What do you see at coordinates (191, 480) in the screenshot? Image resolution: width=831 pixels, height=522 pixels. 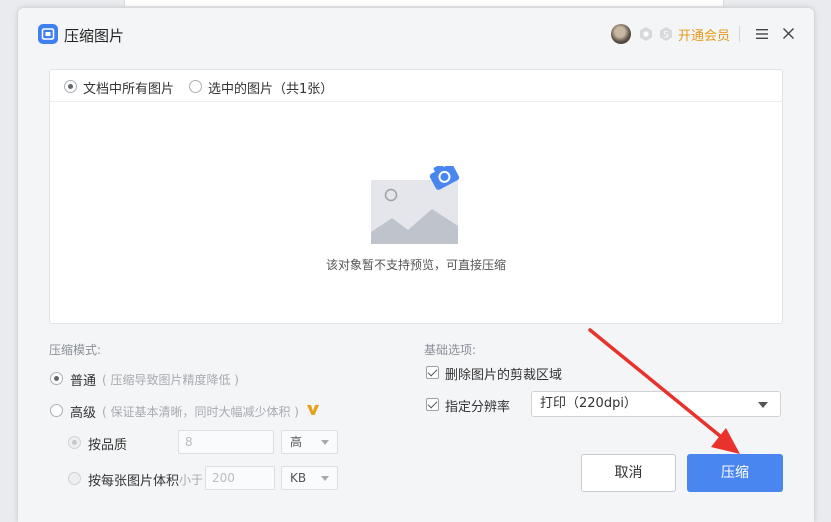 I see `size-prefix-label: 小于` at bounding box center [191, 480].